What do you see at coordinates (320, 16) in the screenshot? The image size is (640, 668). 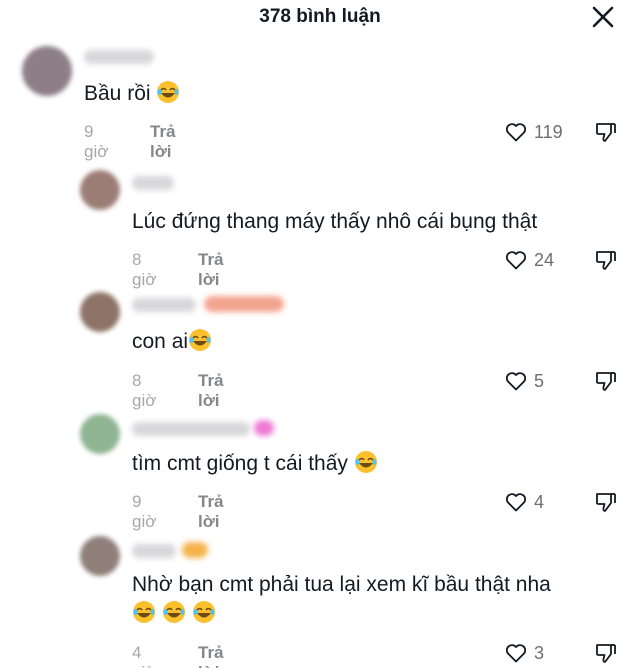 I see `comment-count-title: 378 bình luận` at bounding box center [320, 16].